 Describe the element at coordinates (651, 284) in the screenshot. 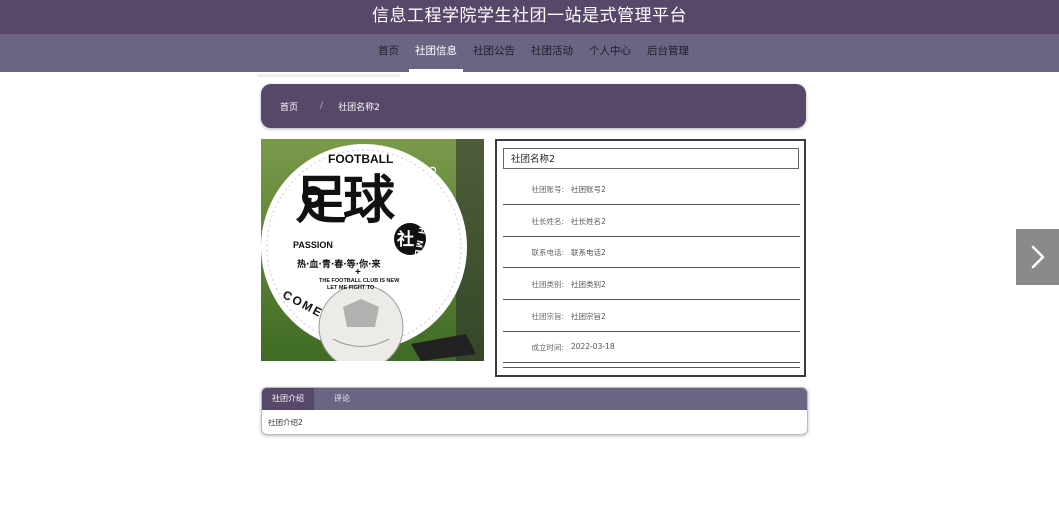

I see `info-row-category: 社团类别: 社团类别2` at that location.